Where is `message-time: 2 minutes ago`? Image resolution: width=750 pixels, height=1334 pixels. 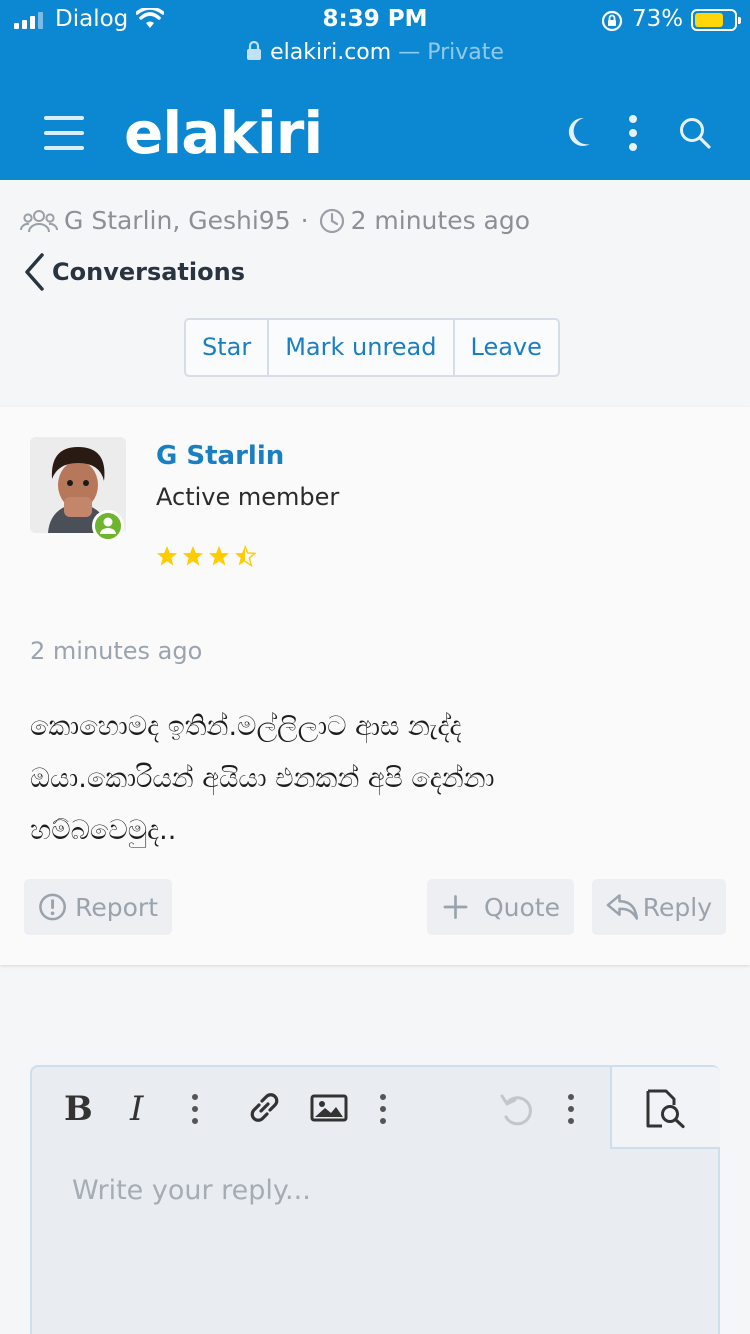
message-time: 2 minutes ago is located at coordinates (116, 651).